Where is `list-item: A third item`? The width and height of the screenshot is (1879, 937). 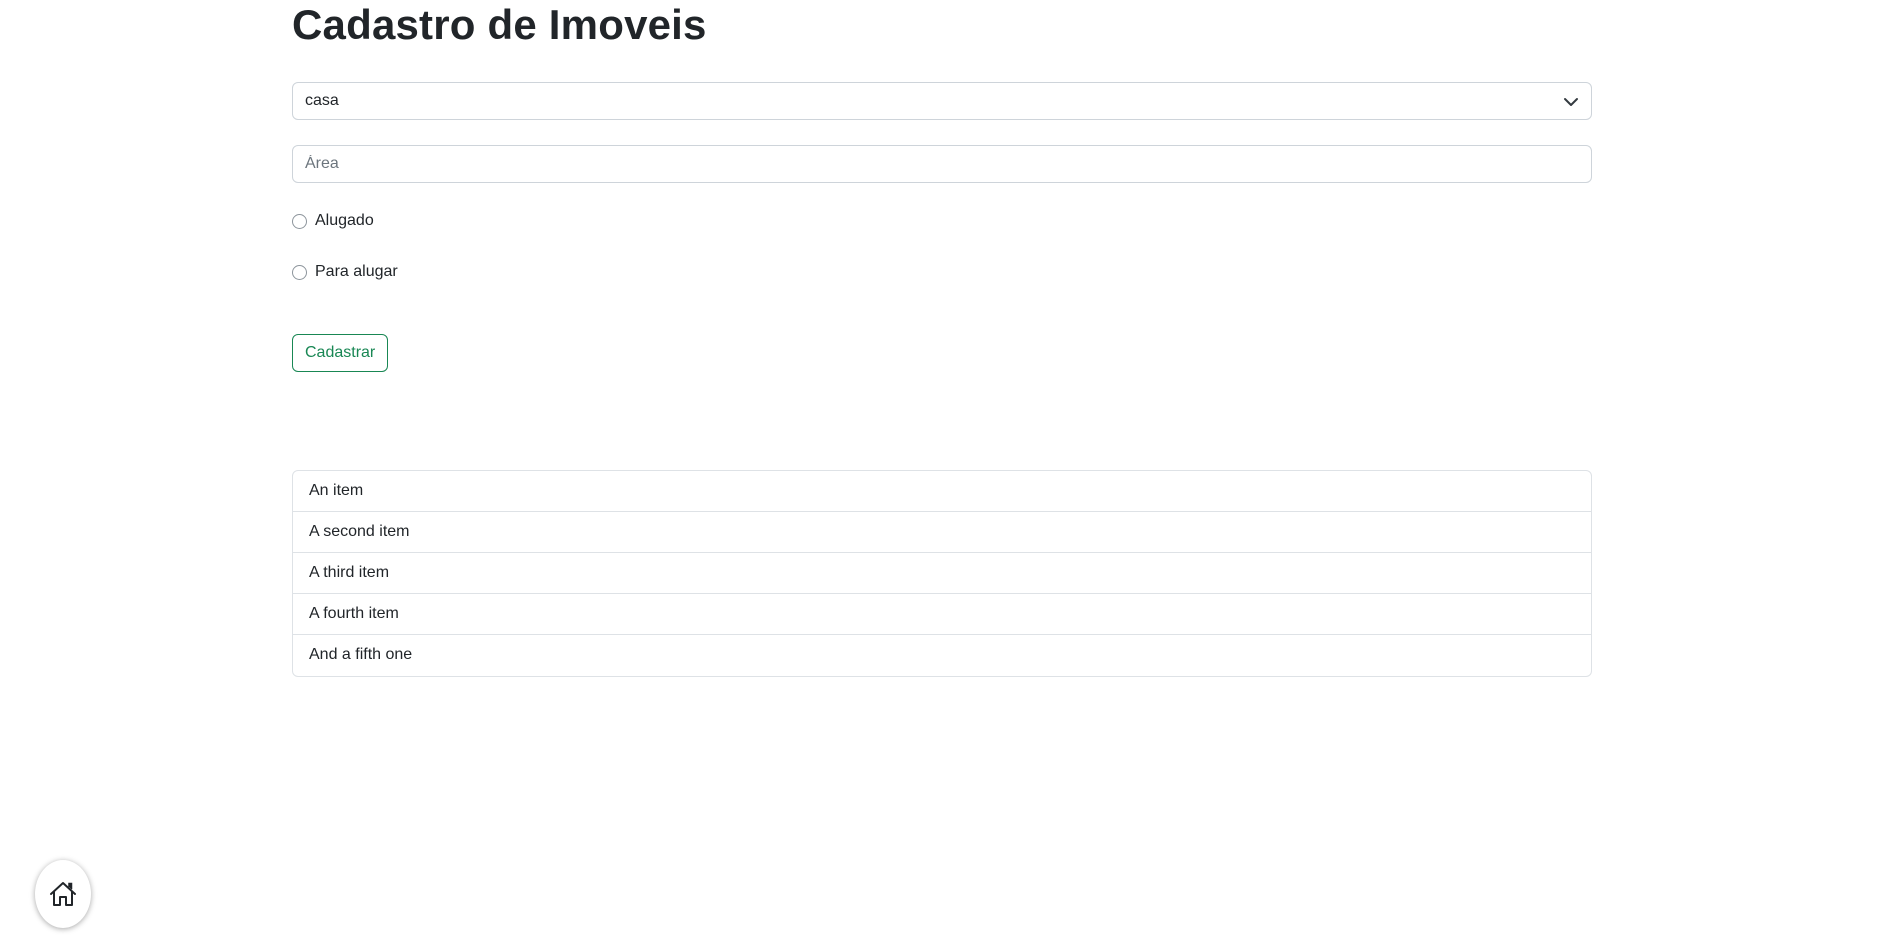
list-item: A third item is located at coordinates (942, 573).